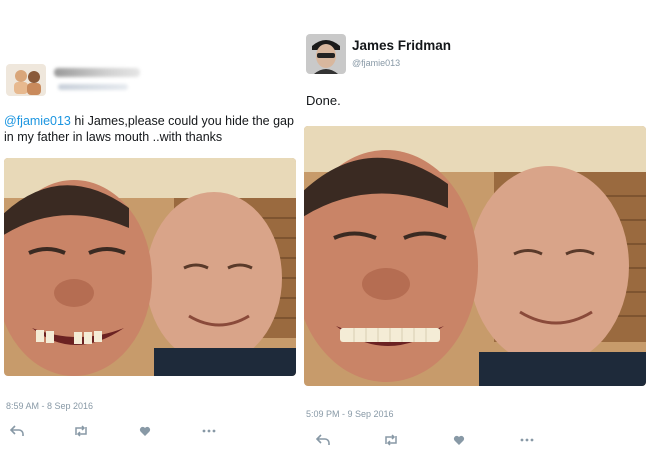 This screenshot has height=476, width=650. What do you see at coordinates (376, 63) in the screenshot?
I see `author-handle: @fjamie013` at bounding box center [376, 63].